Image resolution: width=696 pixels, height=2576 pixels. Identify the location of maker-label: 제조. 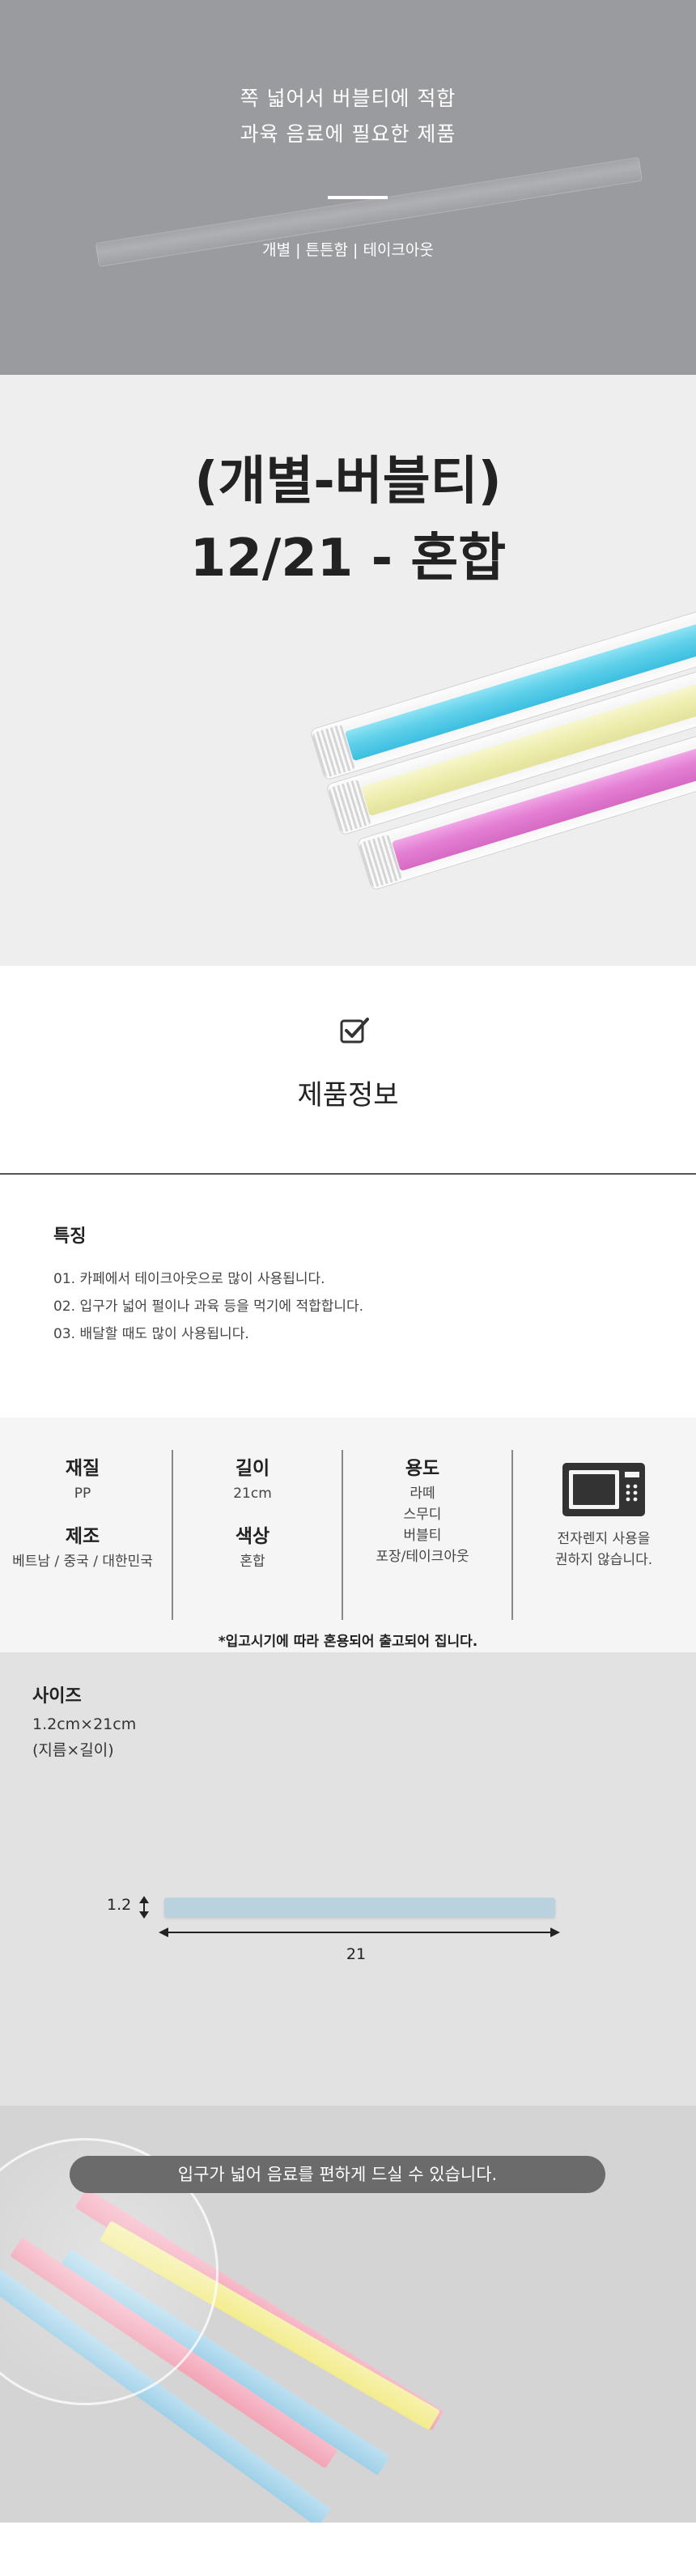
(82, 1536).